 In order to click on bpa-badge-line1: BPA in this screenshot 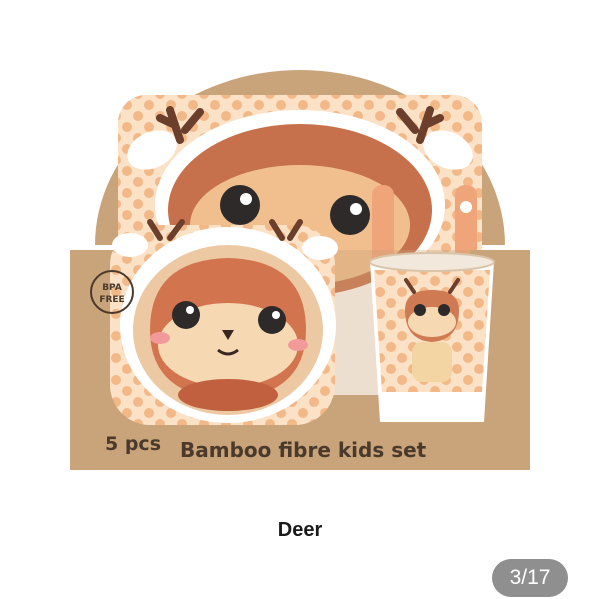, I will do `click(112, 288)`.